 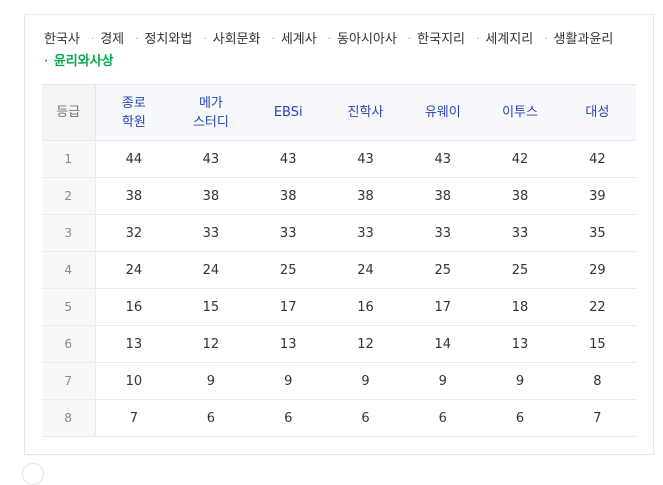 What do you see at coordinates (69, 233) in the screenshot?
I see `grade-cell: 3` at bounding box center [69, 233].